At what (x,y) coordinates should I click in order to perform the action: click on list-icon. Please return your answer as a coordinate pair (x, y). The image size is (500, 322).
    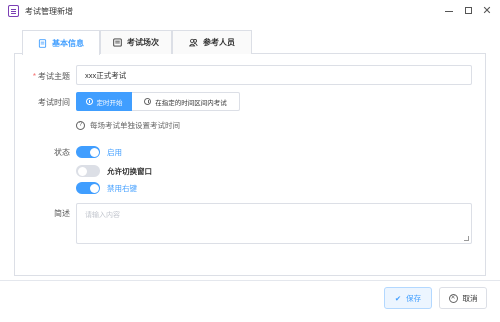
    Looking at the image, I should click on (117, 42).